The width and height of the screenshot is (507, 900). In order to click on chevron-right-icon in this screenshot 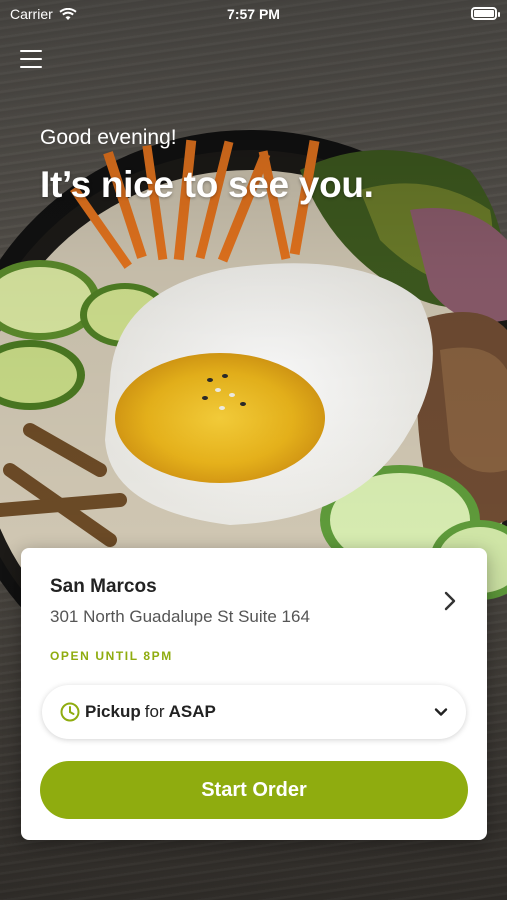, I will do `click(450, 601)`.